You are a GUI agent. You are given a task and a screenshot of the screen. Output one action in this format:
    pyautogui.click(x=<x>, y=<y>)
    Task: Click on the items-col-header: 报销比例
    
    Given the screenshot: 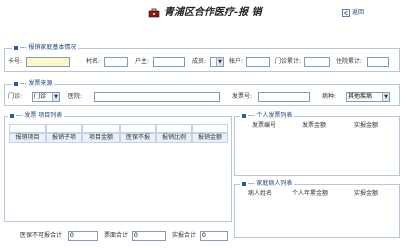 What is the action you would take?
    pyautogui.click(x=174, y=138)
    